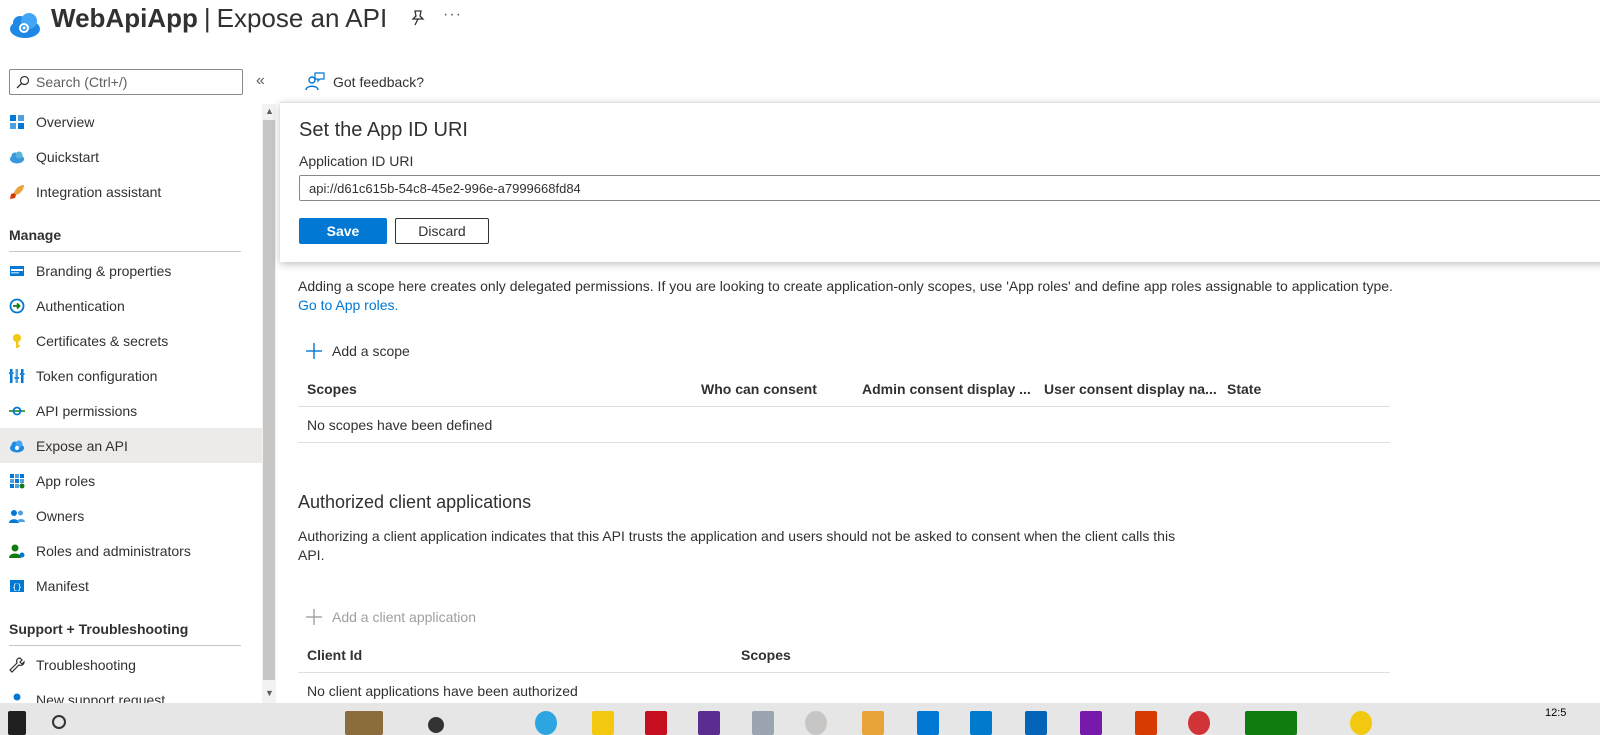 Image resolution: width=1600 pixels, height=735 pixels. What do you see at coordinates (348, 305) in the screenshot?
I see `go-to-app-roles-link: Go to App roles.` at bounding box center [348, 305].